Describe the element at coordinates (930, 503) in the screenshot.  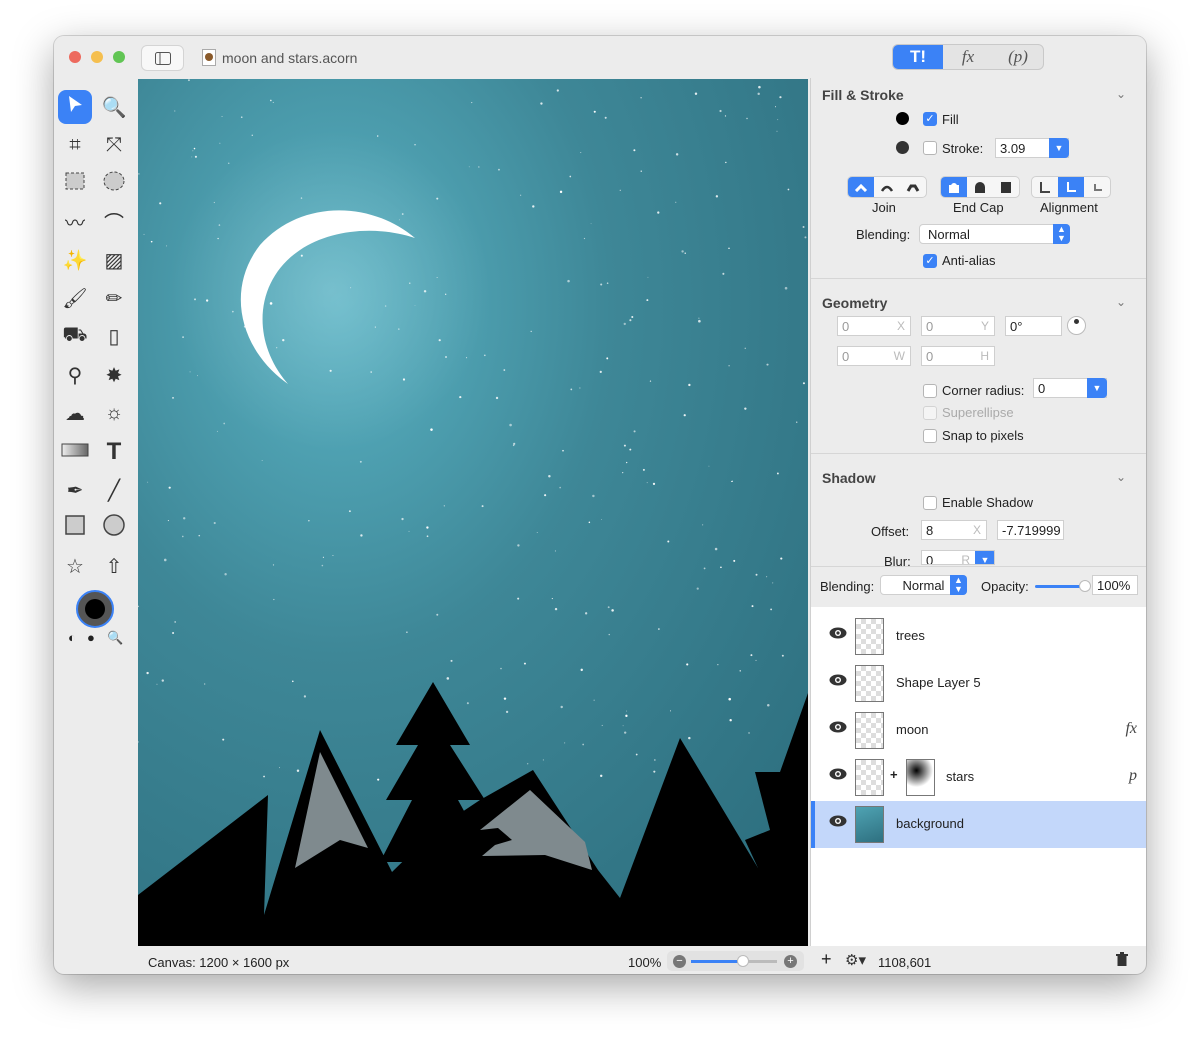
I see `enable-shadow-checkbox` at that location.